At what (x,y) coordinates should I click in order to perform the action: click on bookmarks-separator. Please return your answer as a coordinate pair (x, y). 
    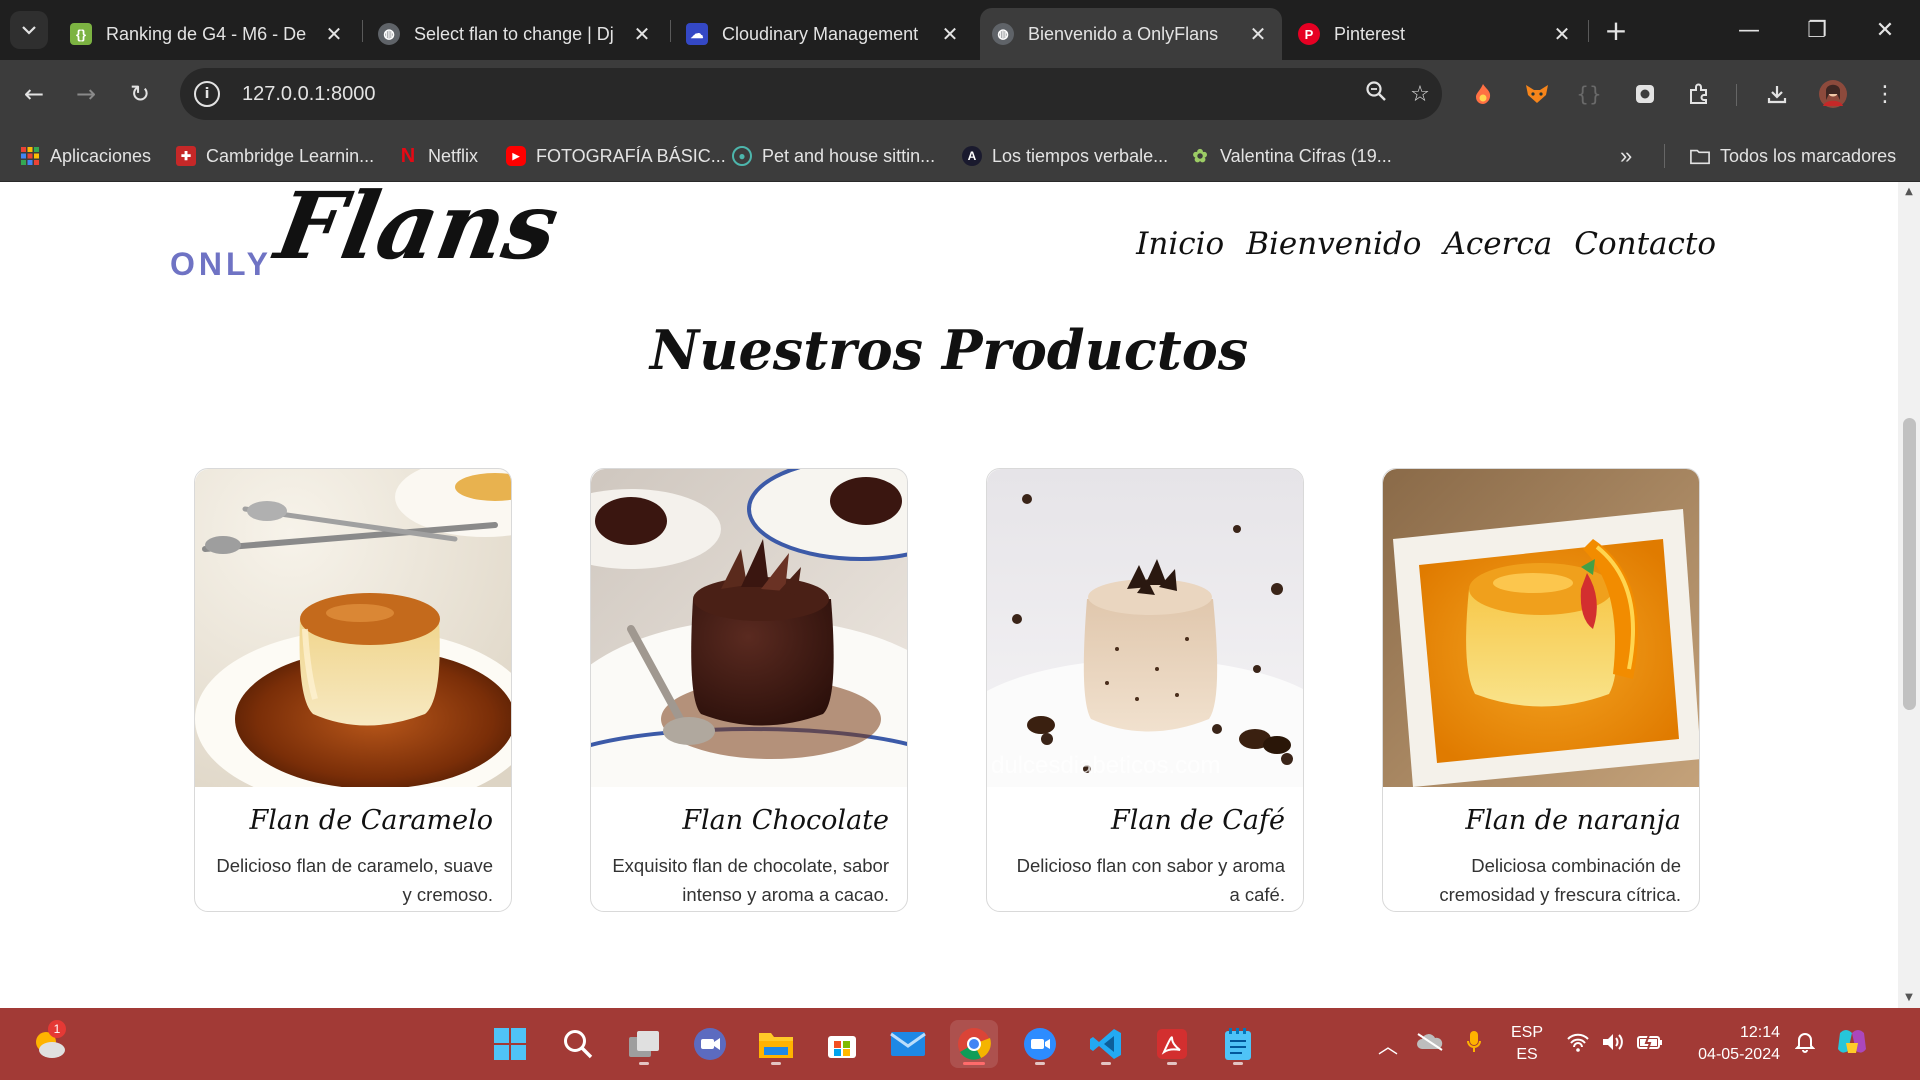
    Looking at the image, I should click on (1664, 156).